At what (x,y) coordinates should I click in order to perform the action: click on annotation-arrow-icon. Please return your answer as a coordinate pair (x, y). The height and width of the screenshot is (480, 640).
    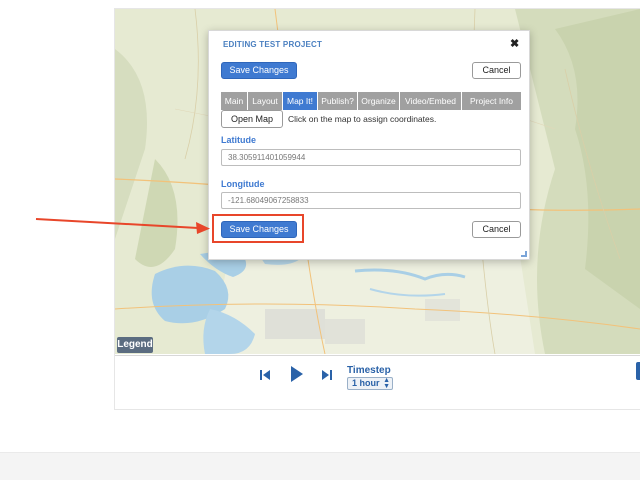
    Looking at the image, I should click on (122, 226).